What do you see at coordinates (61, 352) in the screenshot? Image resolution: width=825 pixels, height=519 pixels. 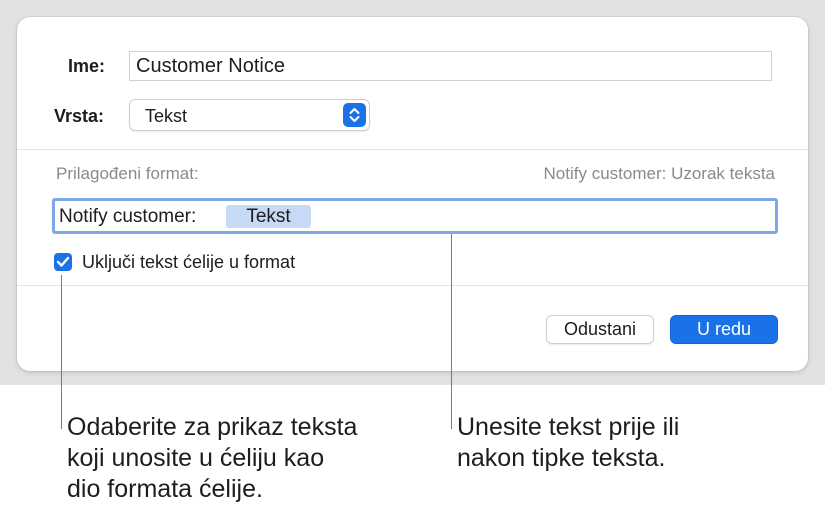 I see `callout-line-left` at bounding box center [61, 352].